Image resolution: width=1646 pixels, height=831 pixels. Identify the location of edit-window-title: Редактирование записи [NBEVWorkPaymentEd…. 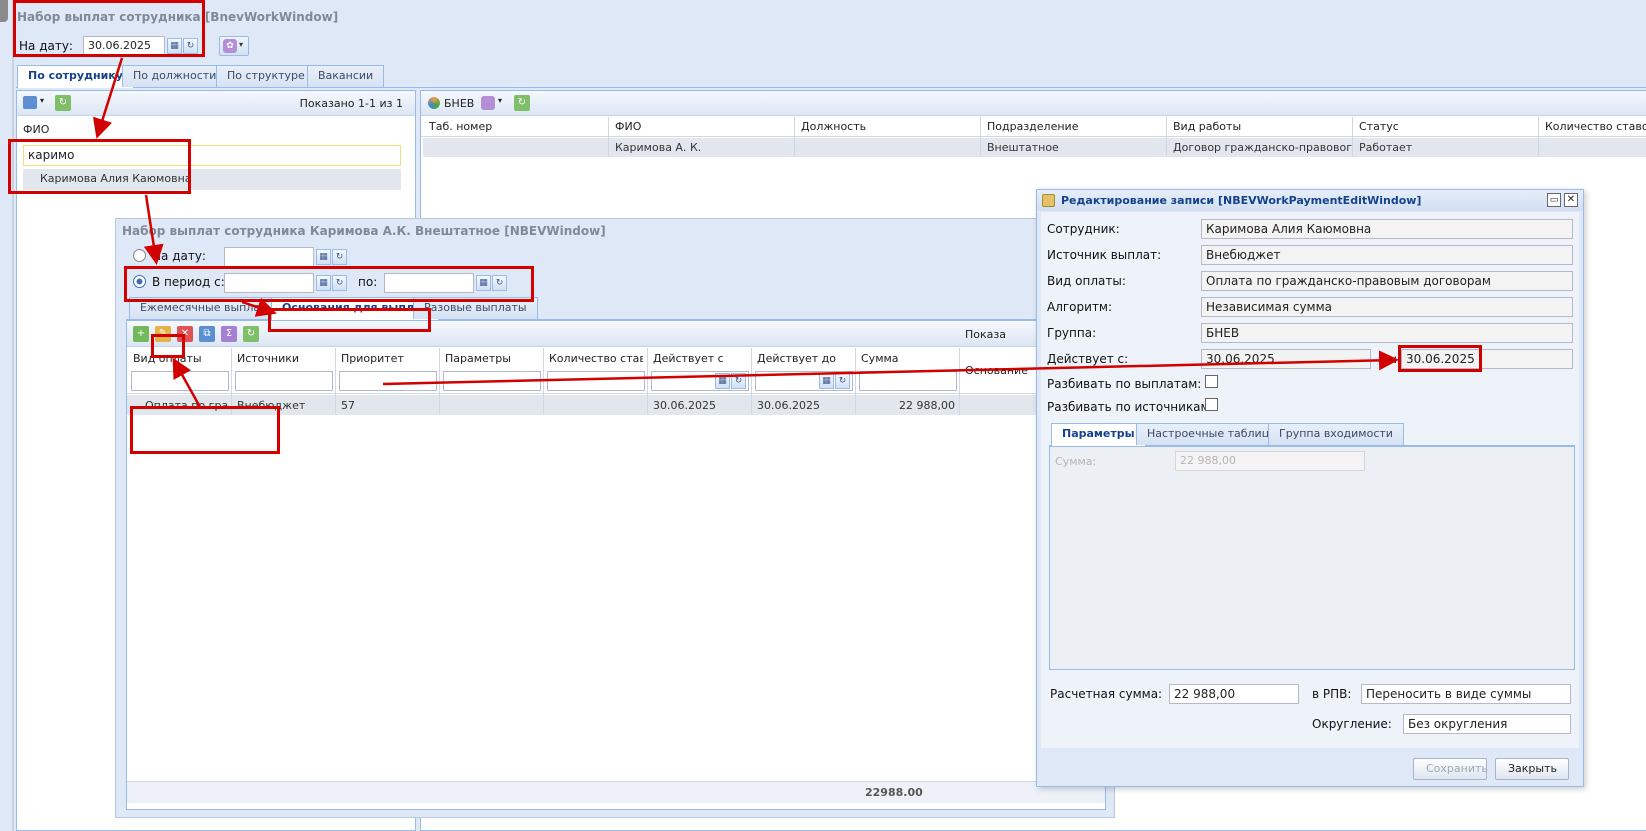
(1241, 200).